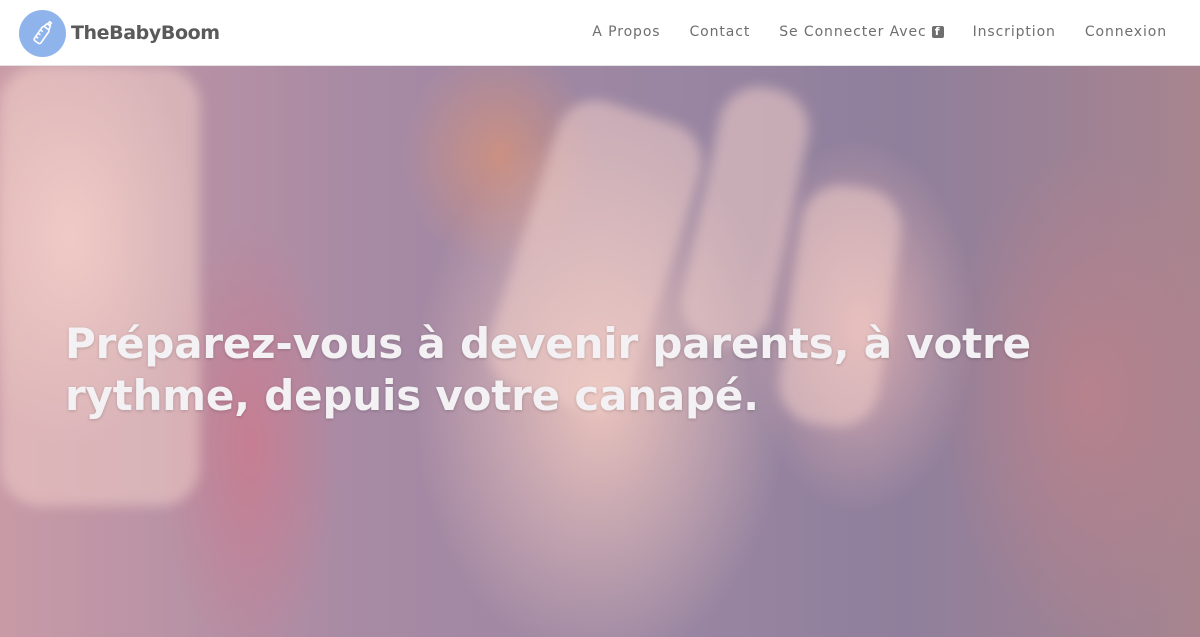 Image resolution: width=1200 pixels, height=637 pixels. Describe the element at coordinates (626, 32) in the screenshot. I see `nav-about-link: A Propos` at that location.